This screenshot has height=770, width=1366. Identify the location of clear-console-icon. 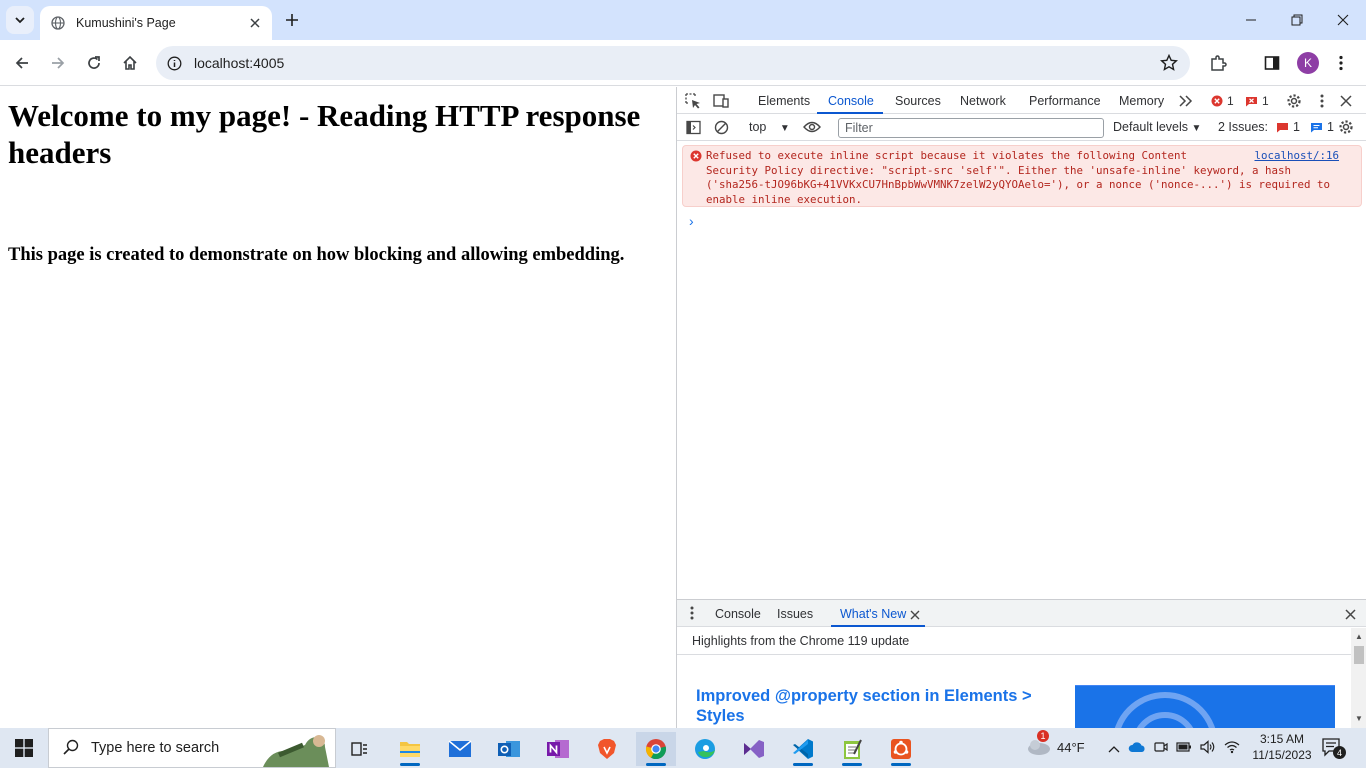
(721, 127).